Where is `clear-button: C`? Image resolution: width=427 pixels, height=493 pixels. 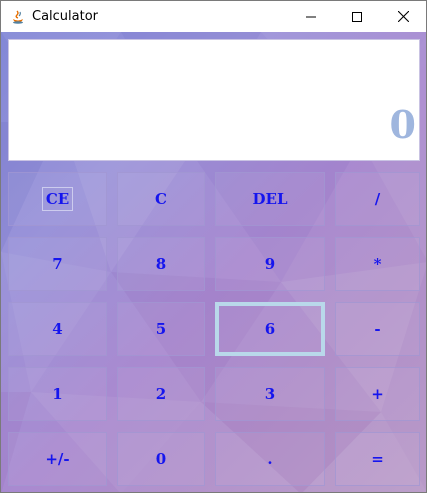 clear-button: C is located at coordinates (161, 199).